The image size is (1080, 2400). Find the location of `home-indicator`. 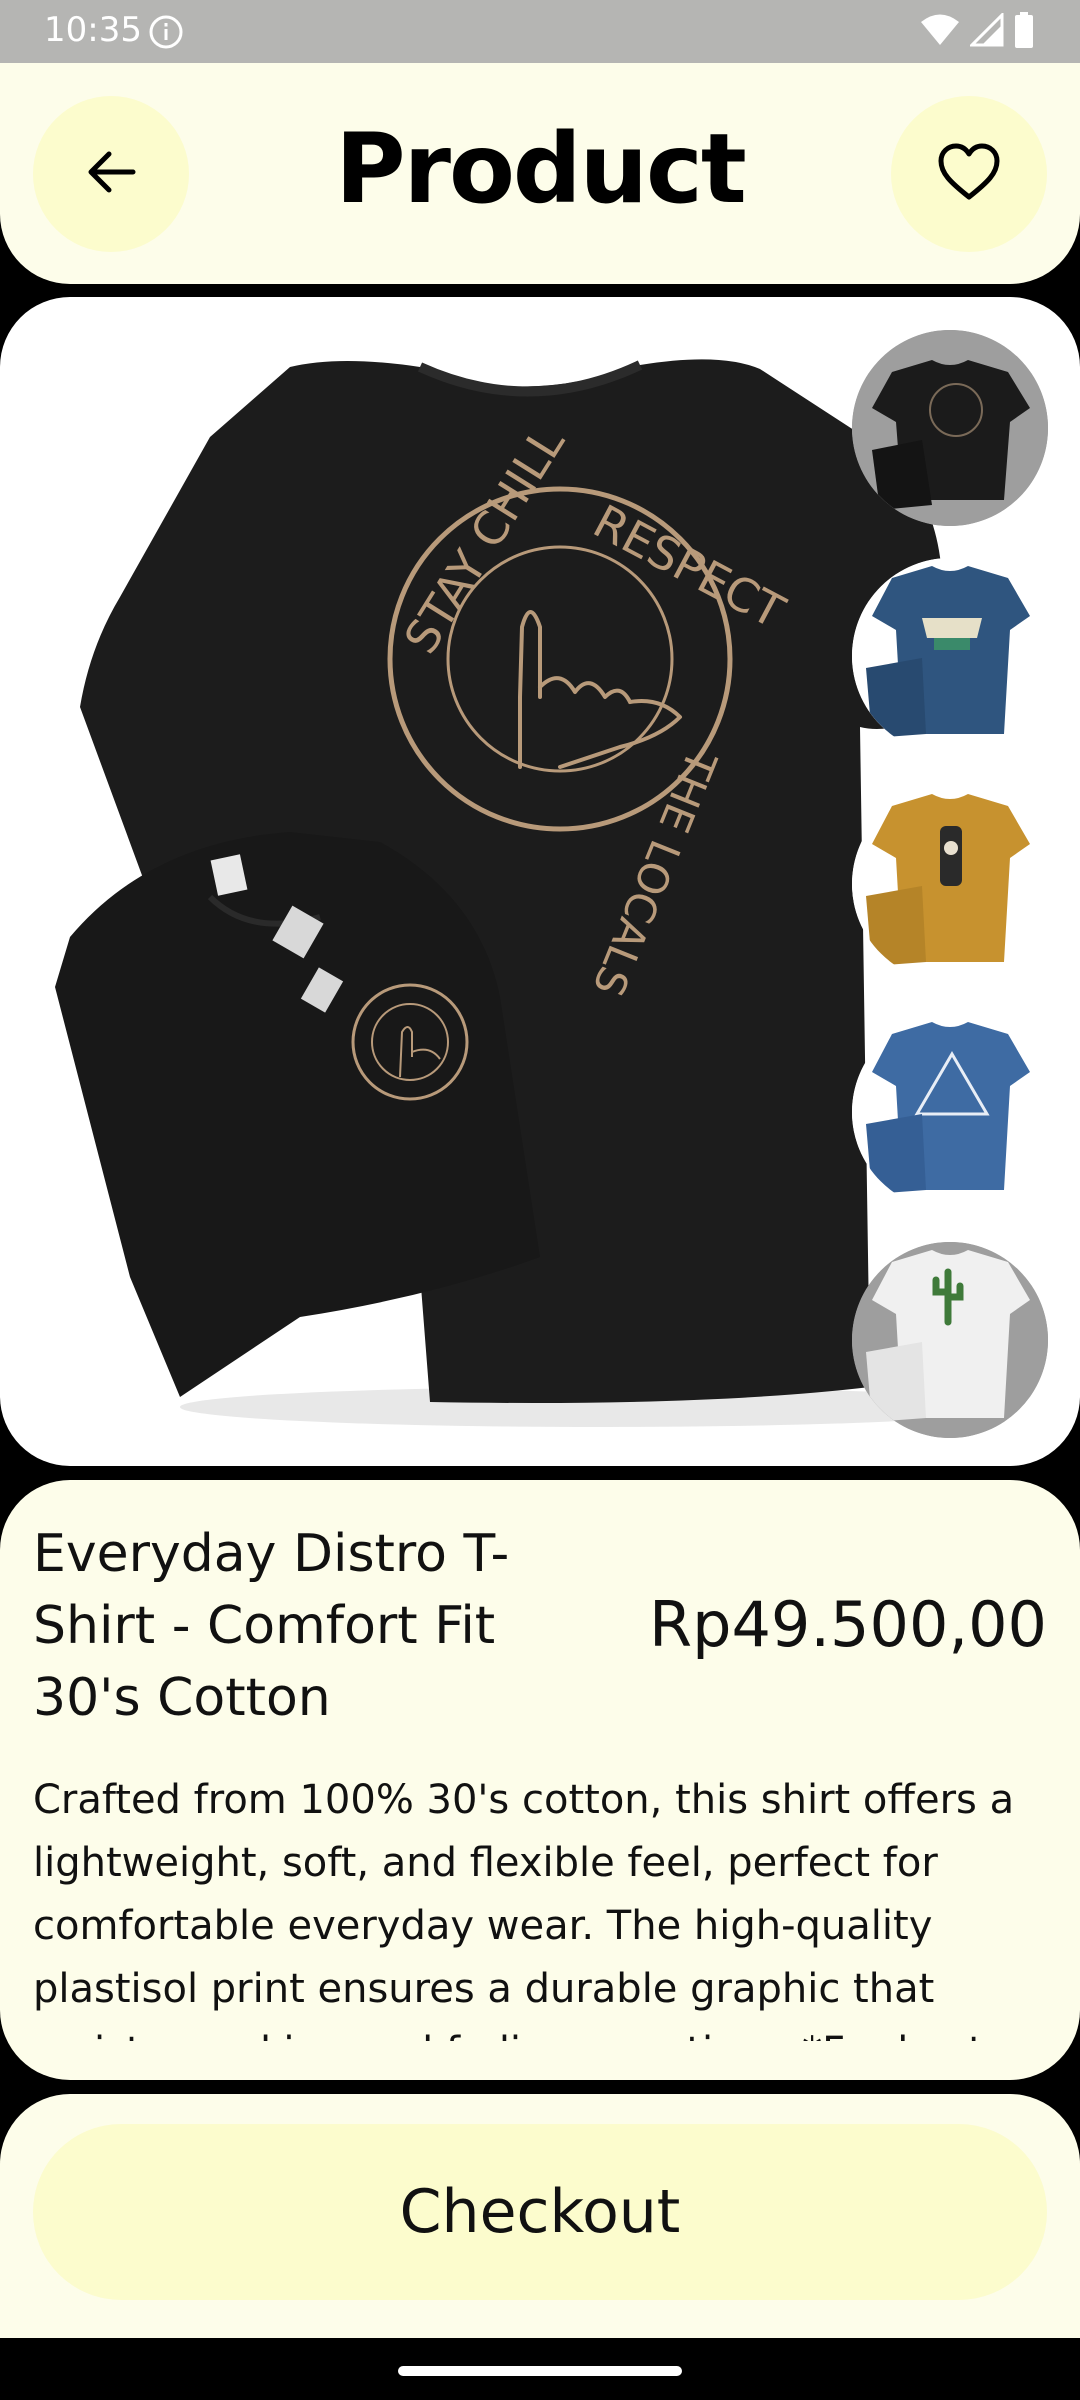

home-indicator is located at coordinates (540, 2371).